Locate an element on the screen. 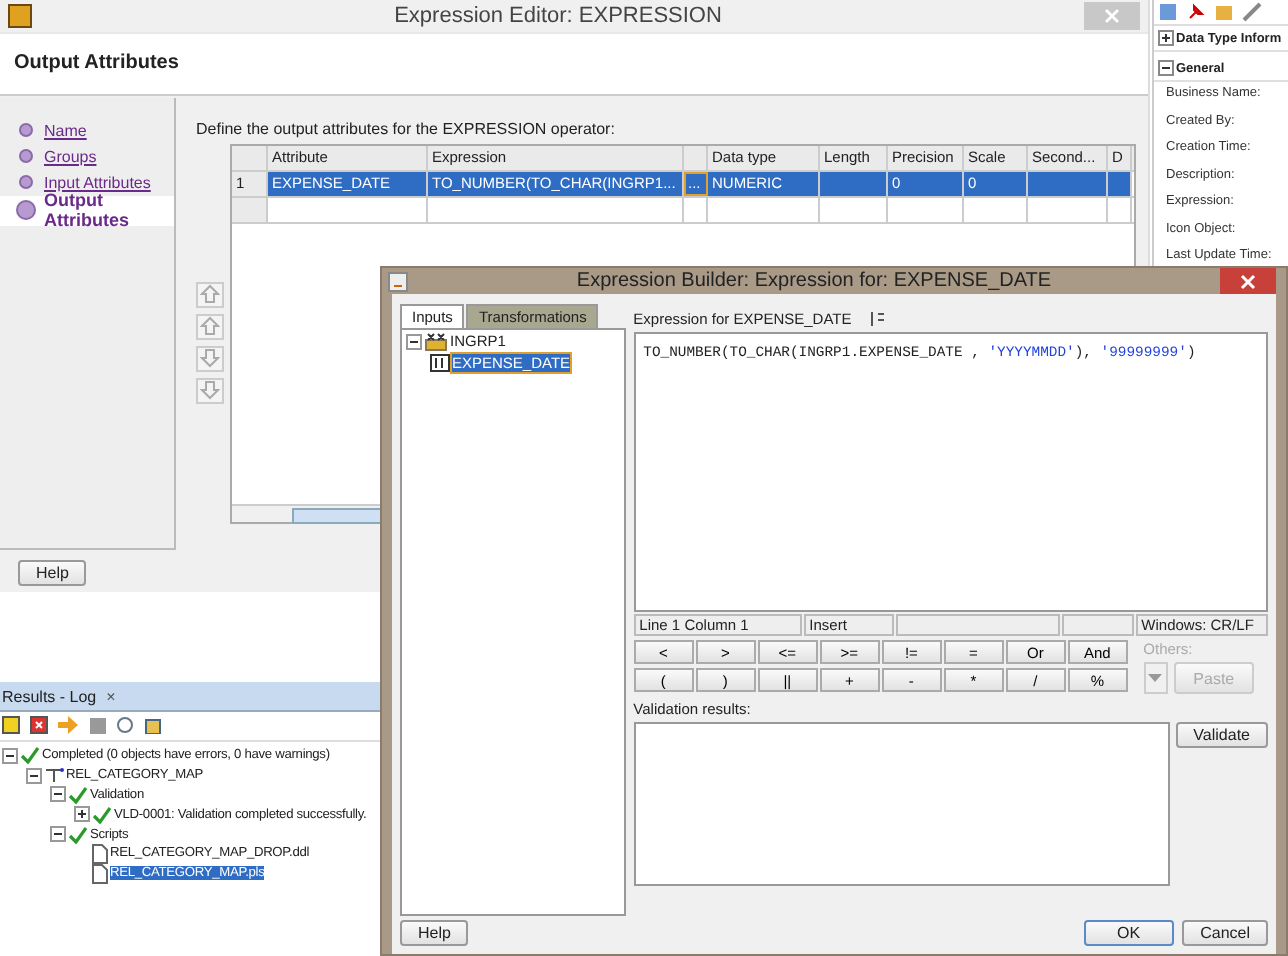  validate-button: Validate is located at coordinates (1221, 735).